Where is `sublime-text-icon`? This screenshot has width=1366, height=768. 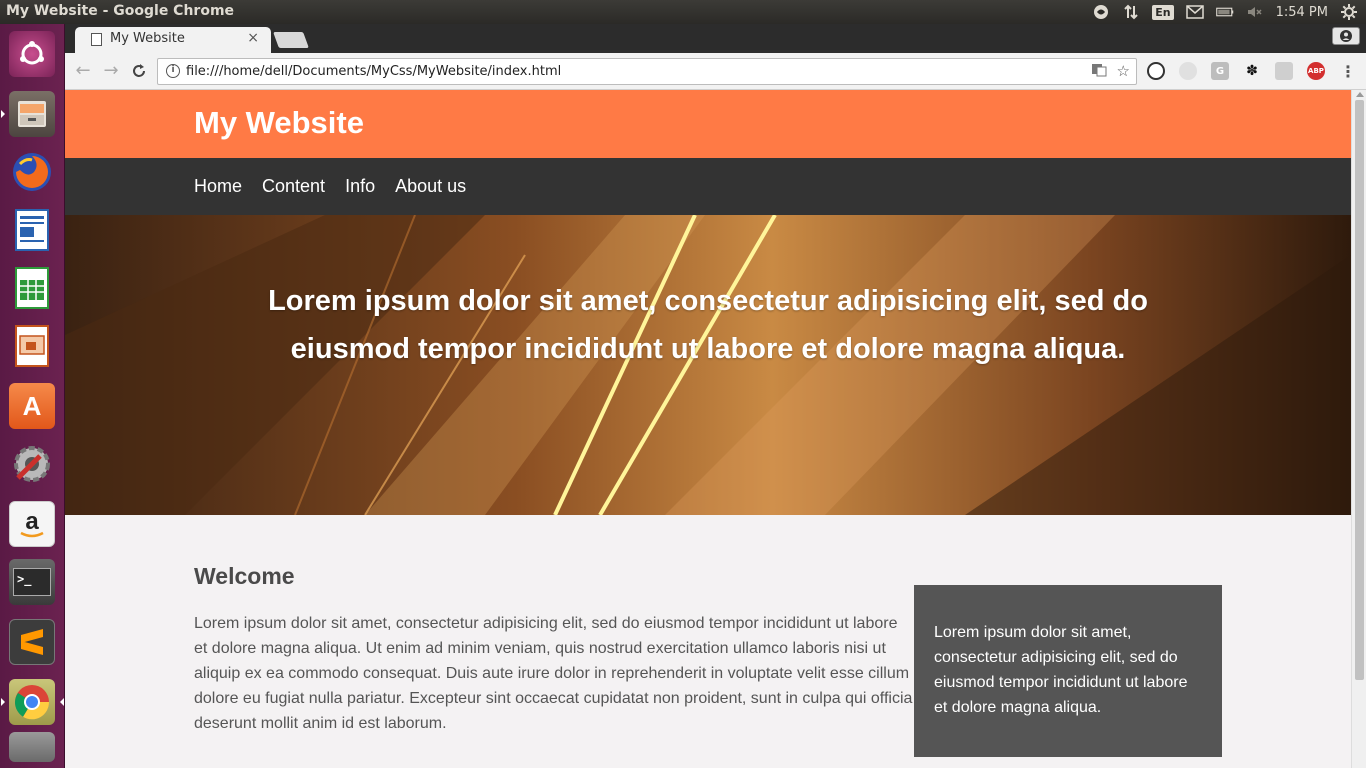 sublime-text-icon is located at coordinates (32, 642).